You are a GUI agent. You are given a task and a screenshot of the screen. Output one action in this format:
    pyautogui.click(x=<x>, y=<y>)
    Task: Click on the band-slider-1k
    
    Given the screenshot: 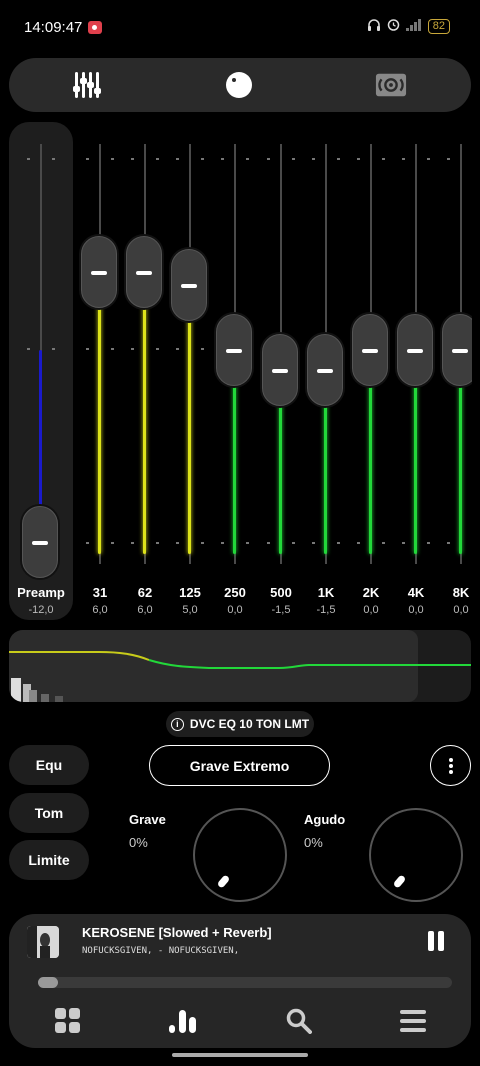 What is the action you would take?
    pyautogui.click(x=326, y=352)
    